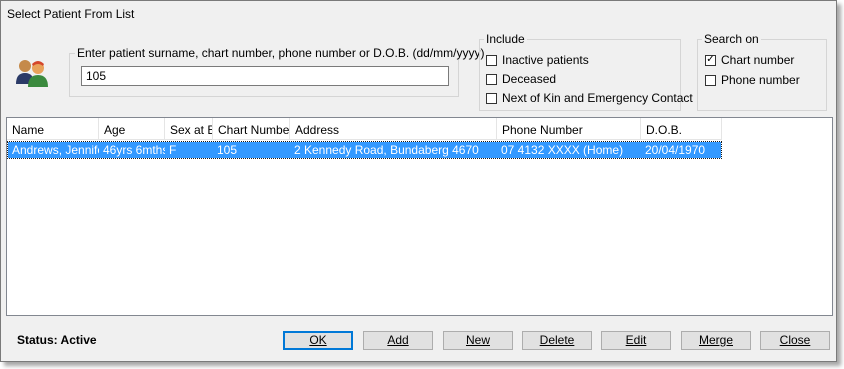  I want to click on column-header-address: Address, so click(393, 129).